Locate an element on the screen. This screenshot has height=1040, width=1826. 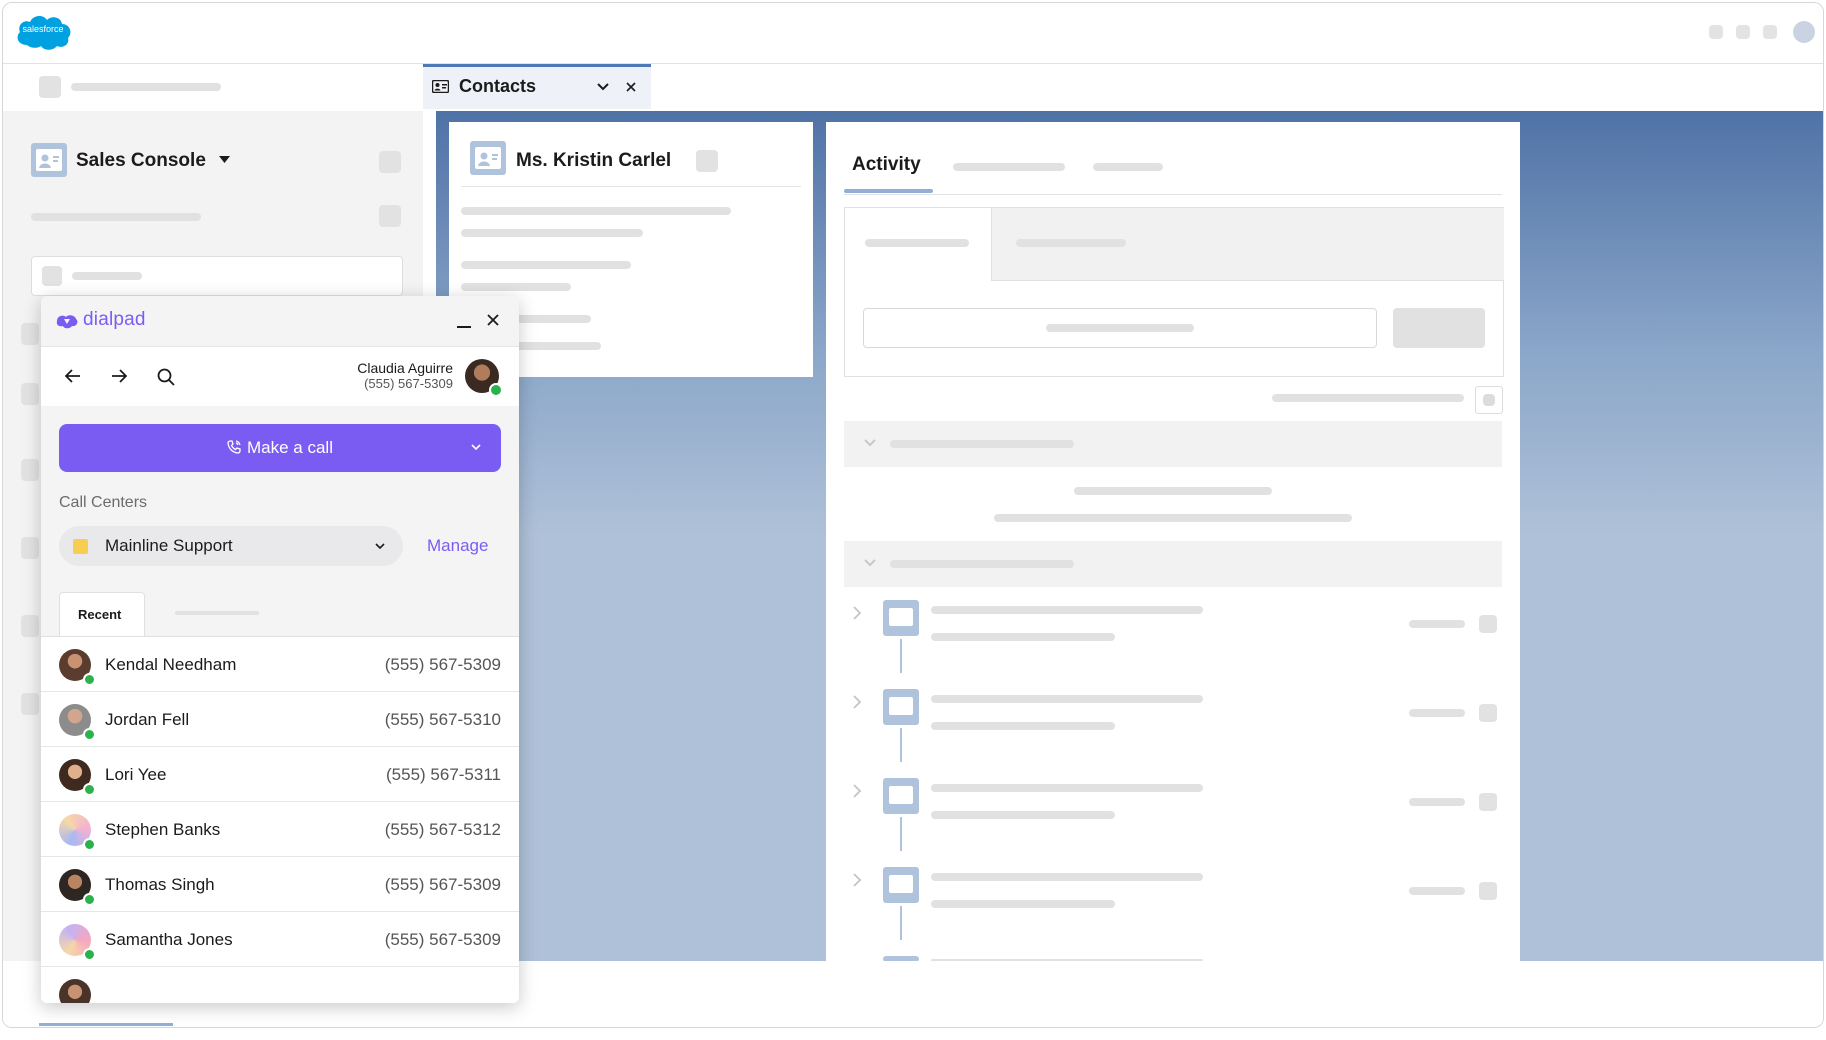
tab-recent-label: Recent is located at coordinates (100, 614).